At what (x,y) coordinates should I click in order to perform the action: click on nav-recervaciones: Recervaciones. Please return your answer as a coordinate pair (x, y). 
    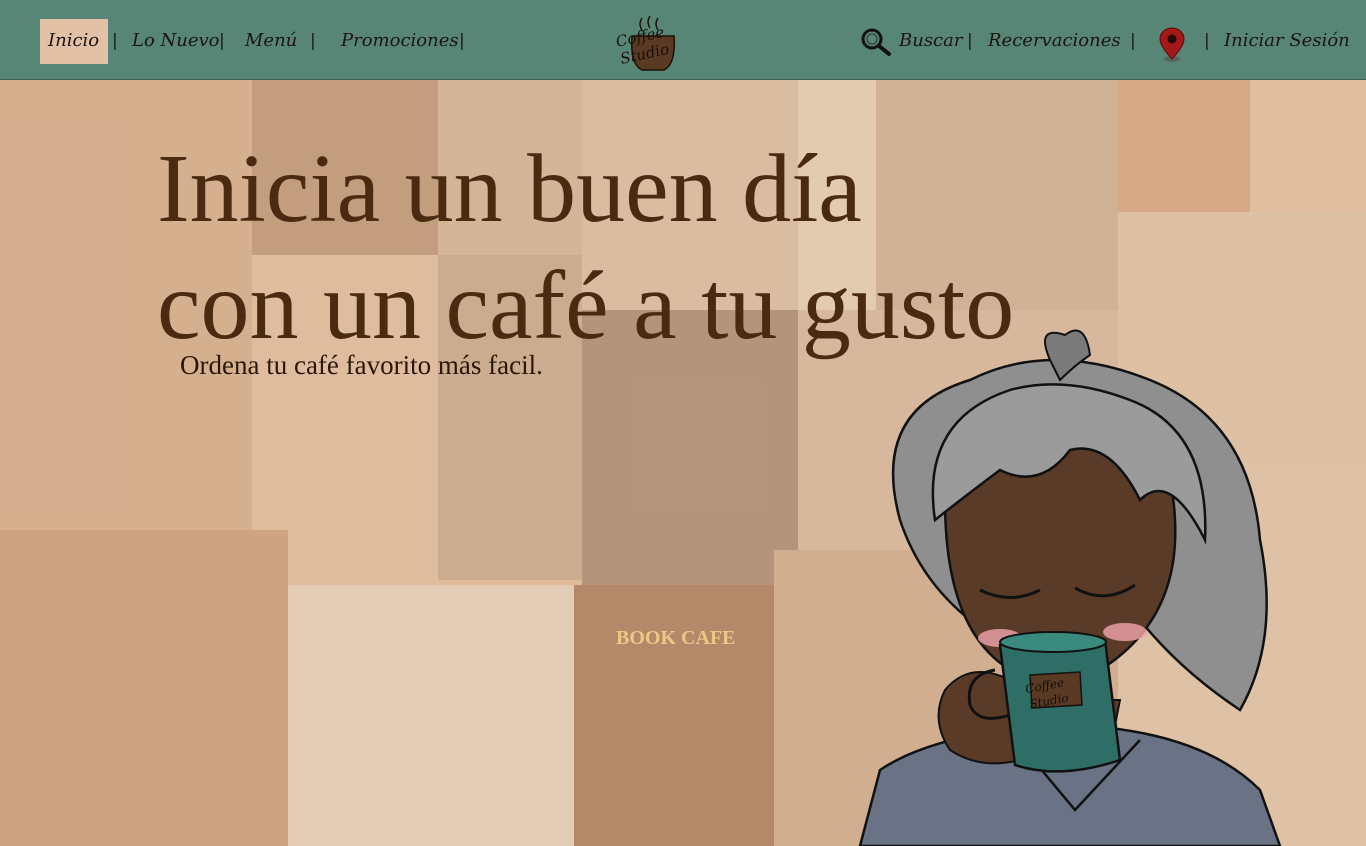
    Looking at the image, I should click on (1054, 40).